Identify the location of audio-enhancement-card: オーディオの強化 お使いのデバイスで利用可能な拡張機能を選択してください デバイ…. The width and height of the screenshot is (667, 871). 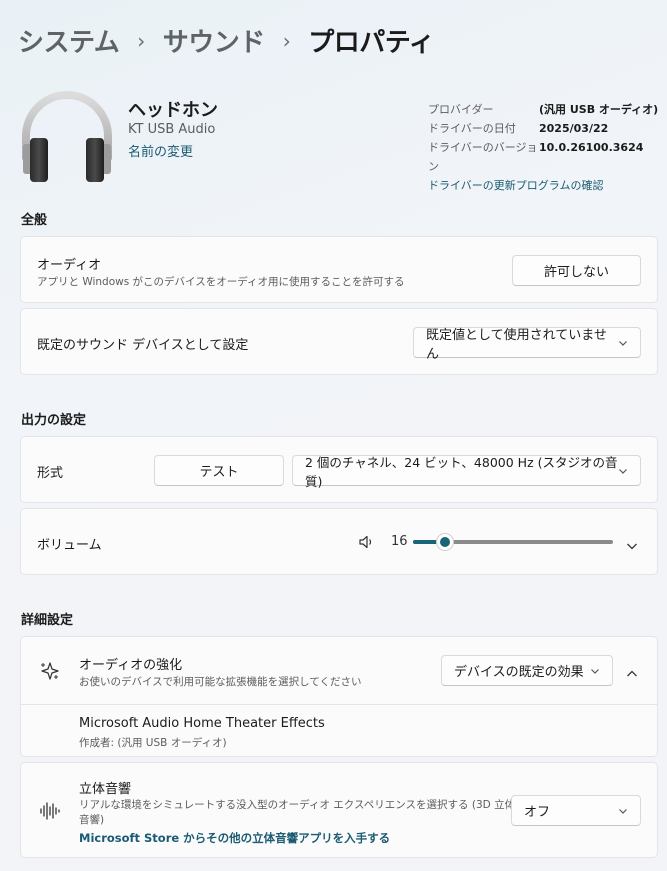
(339, 696).